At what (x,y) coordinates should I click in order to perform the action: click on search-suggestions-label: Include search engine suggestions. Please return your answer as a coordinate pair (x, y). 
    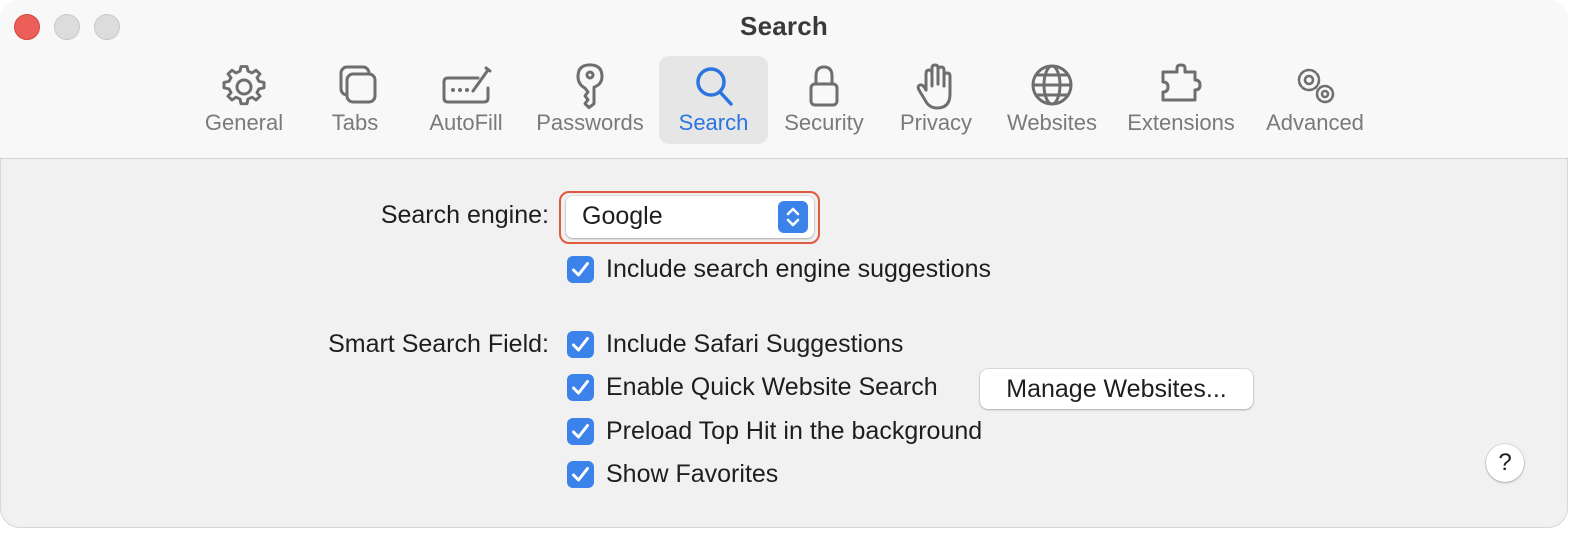
    Looking at the image, I should click on (798, 269).